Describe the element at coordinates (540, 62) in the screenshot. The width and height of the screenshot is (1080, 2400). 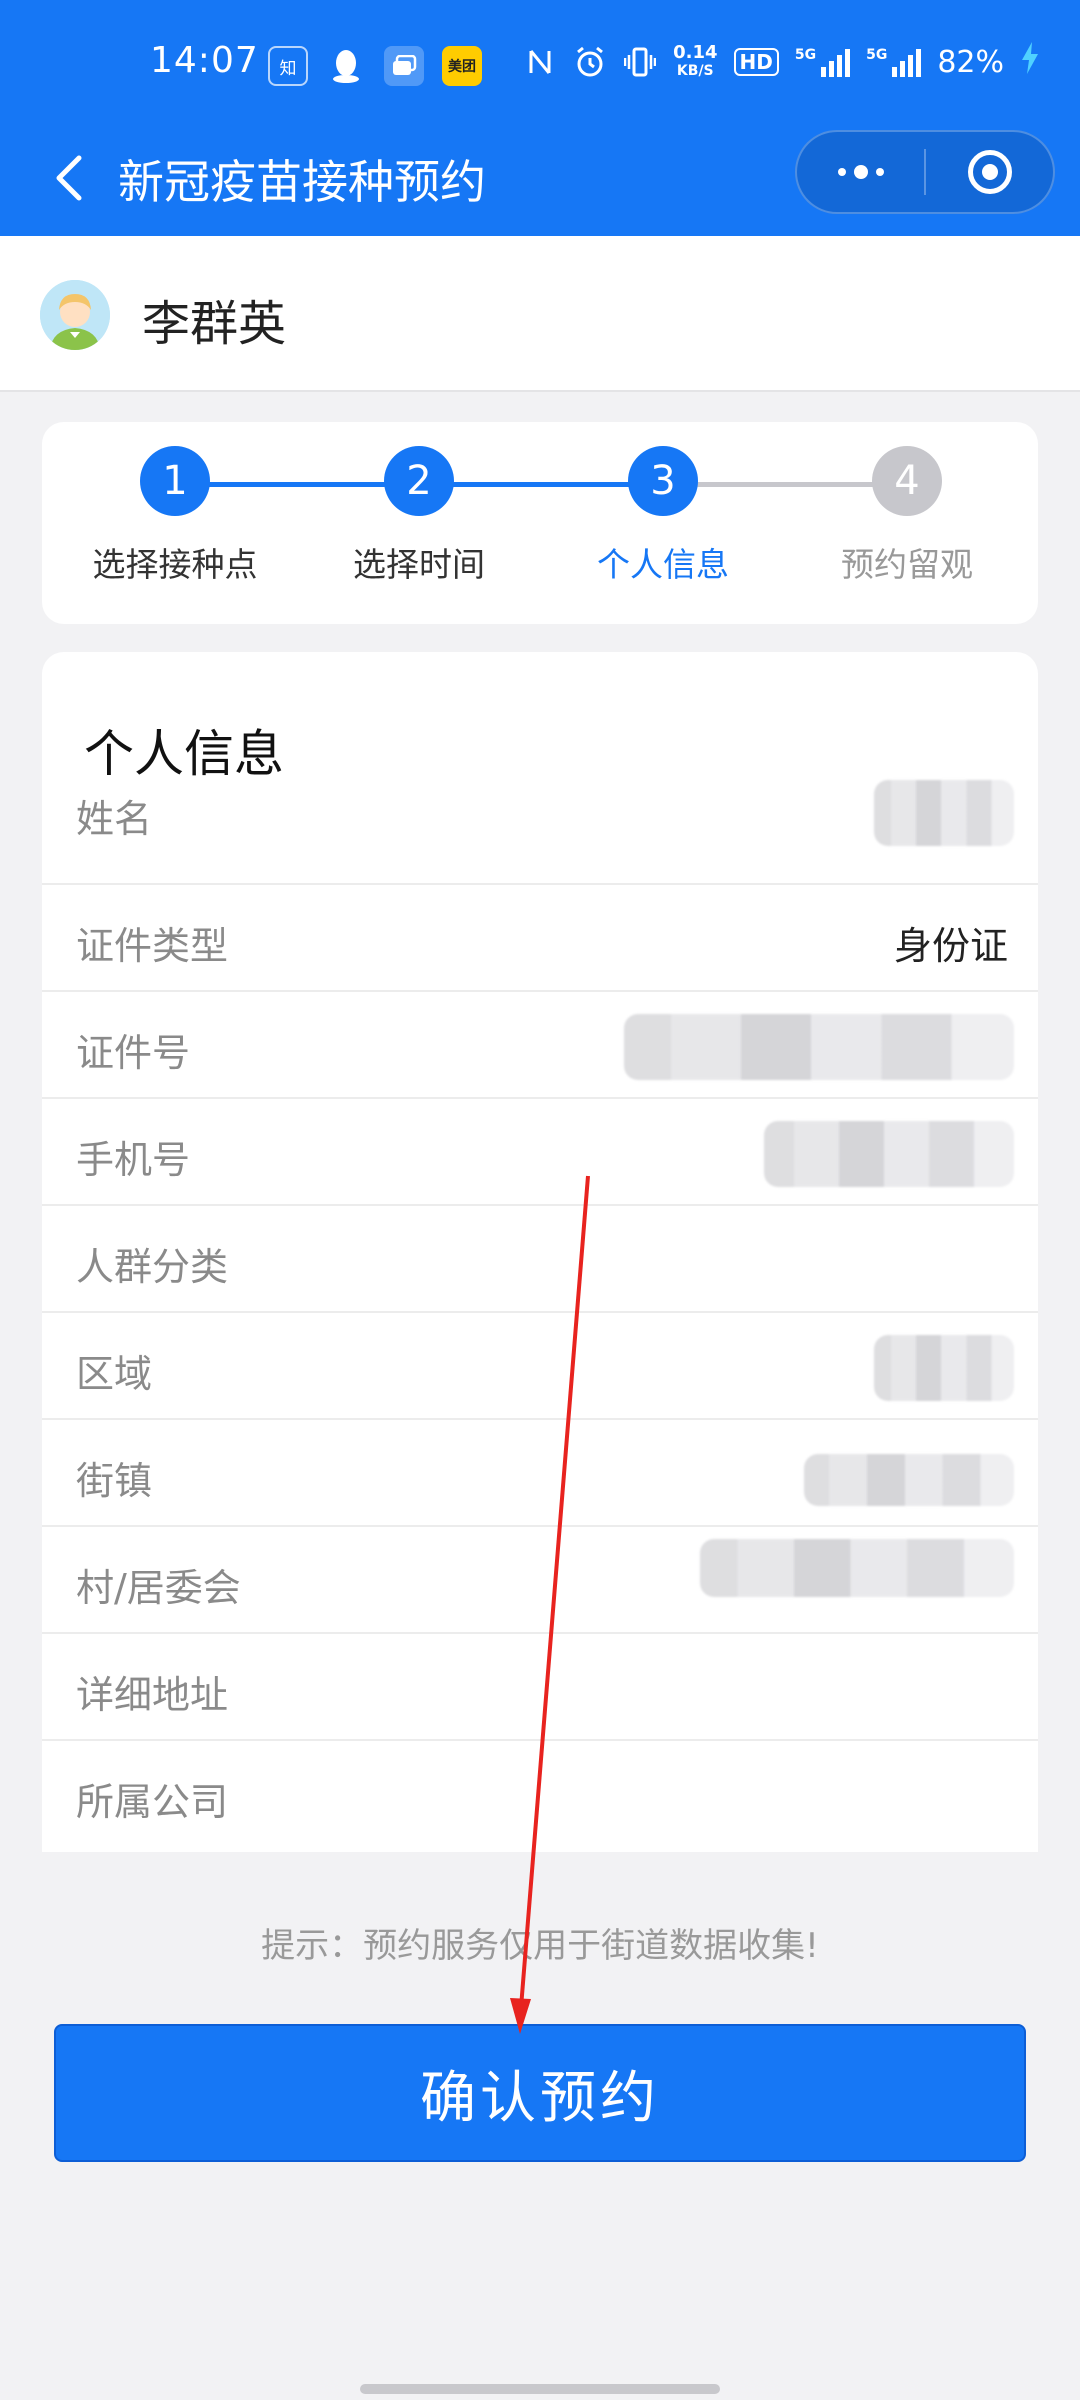
I see `nfc-icon` at that location.